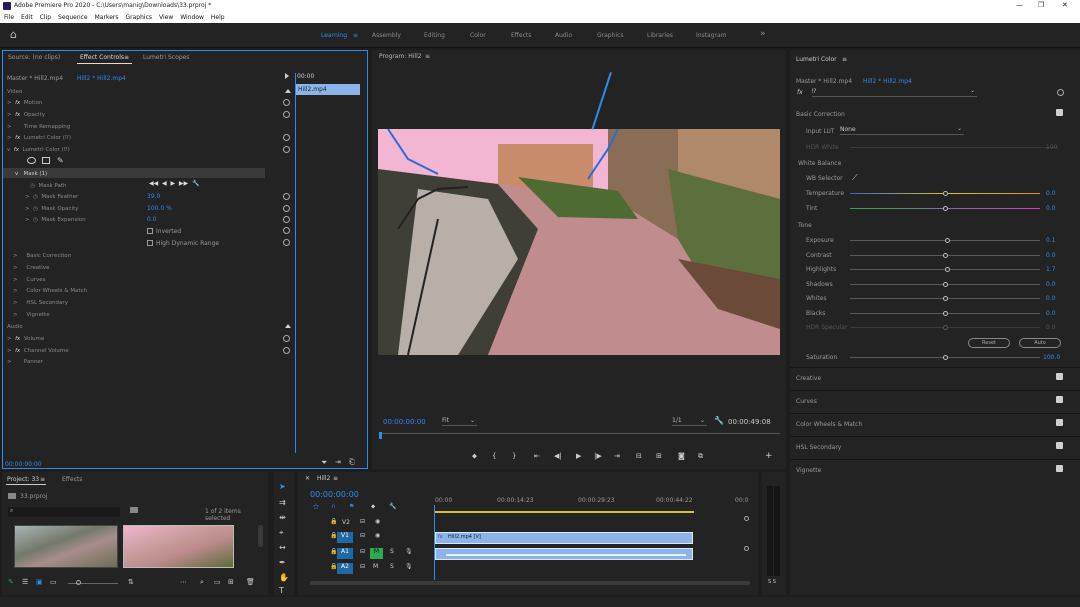  Describe the element at coordinates (152, 219) in the screenshot. I see `mask-expansion-value: 0.0` at that location.